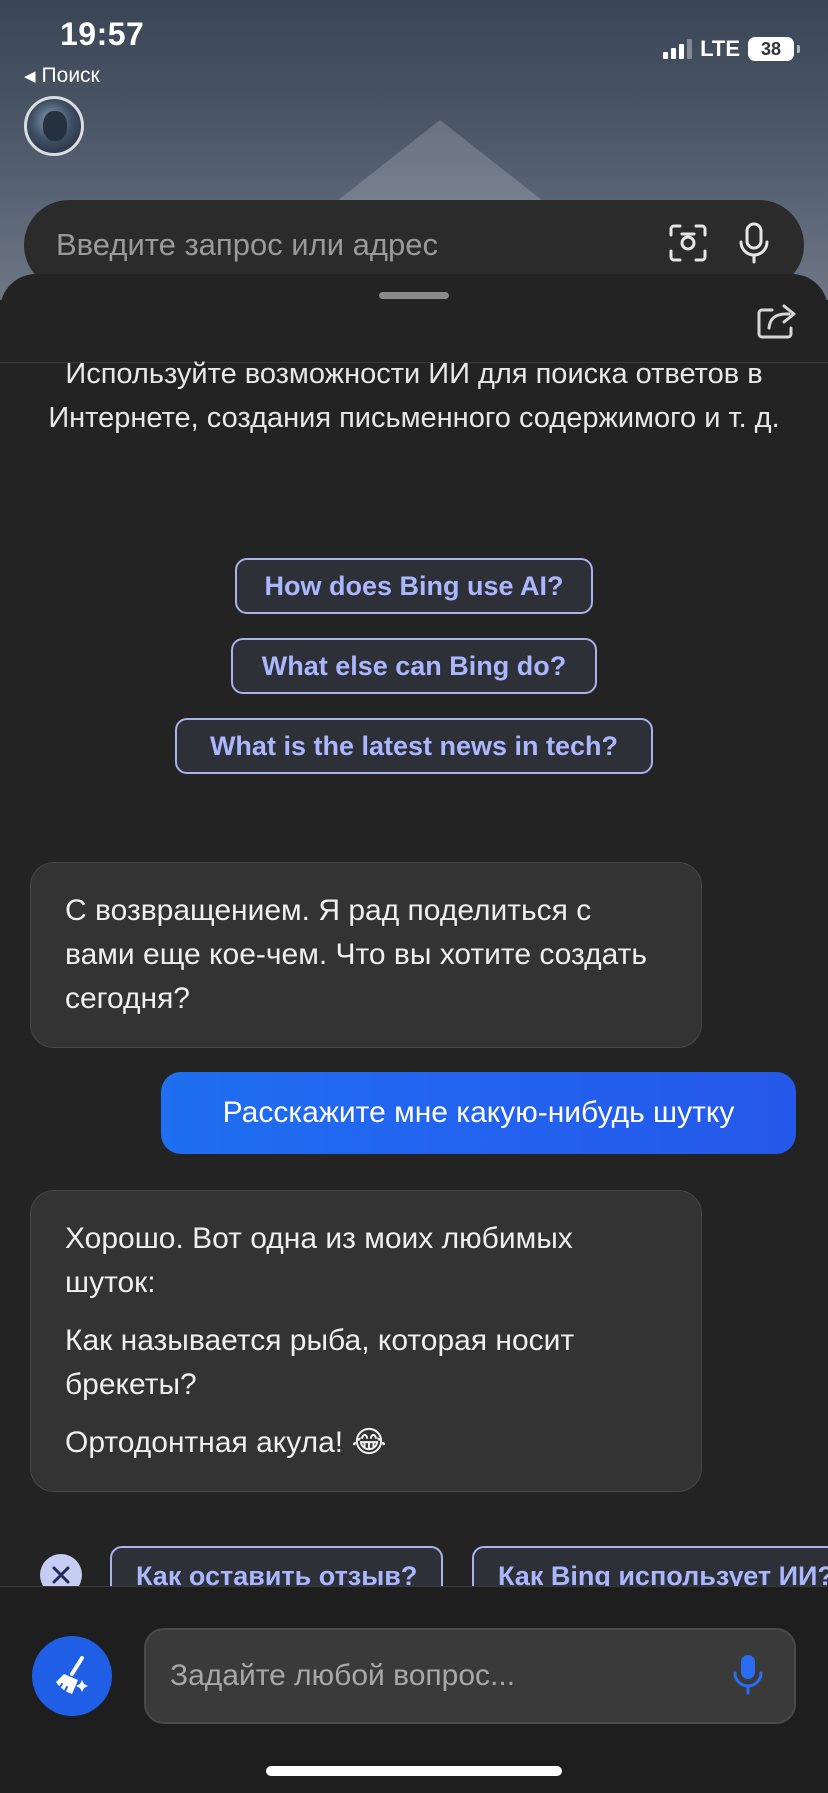  I want to click on battery-level: 38, so click(771, 48).